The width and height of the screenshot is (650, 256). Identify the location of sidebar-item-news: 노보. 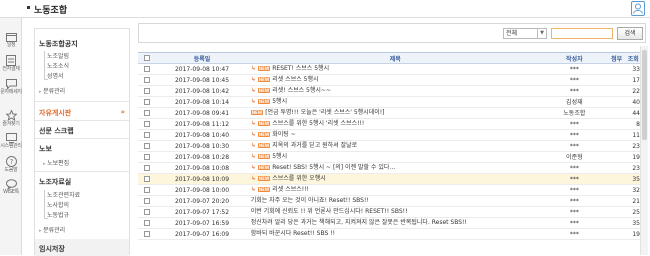
(45, 149).